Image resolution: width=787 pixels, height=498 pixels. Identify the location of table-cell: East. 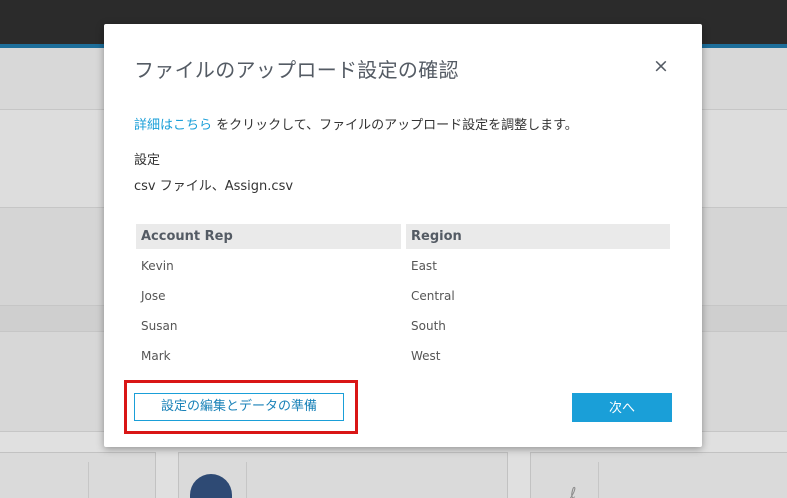
(424, 266).